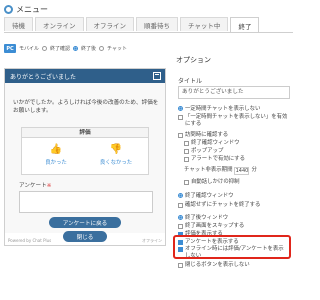  What do you see at coordinates (86, 107) in the screenshot?
I see `widget-message: いかがでしたか。よろしければ今後の改善のため、評価をお願いします。` at bounding box center [86, 107].